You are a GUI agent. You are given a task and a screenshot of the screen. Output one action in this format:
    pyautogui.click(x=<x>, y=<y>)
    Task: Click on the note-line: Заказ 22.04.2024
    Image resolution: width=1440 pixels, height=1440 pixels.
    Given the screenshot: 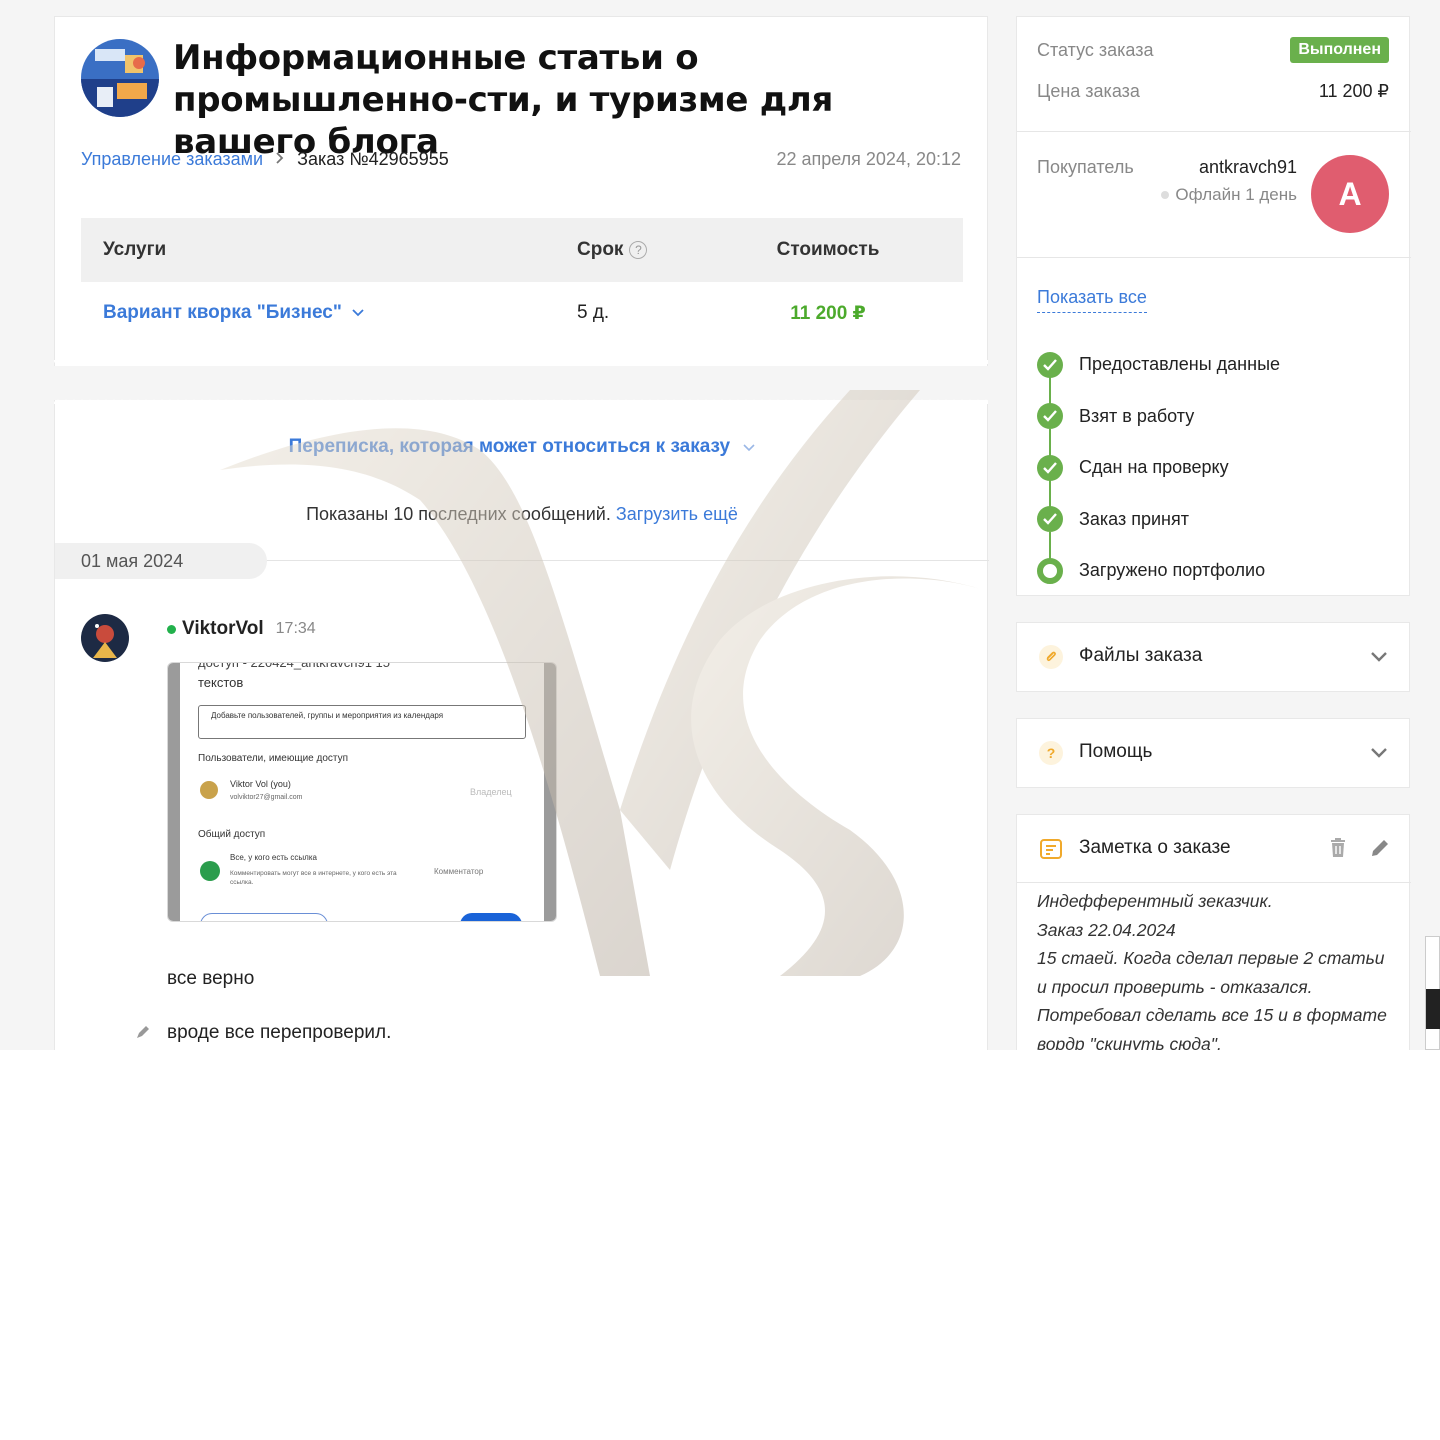 What is the action you would take?
    pyautogui.click(x=1106, y=929)
    